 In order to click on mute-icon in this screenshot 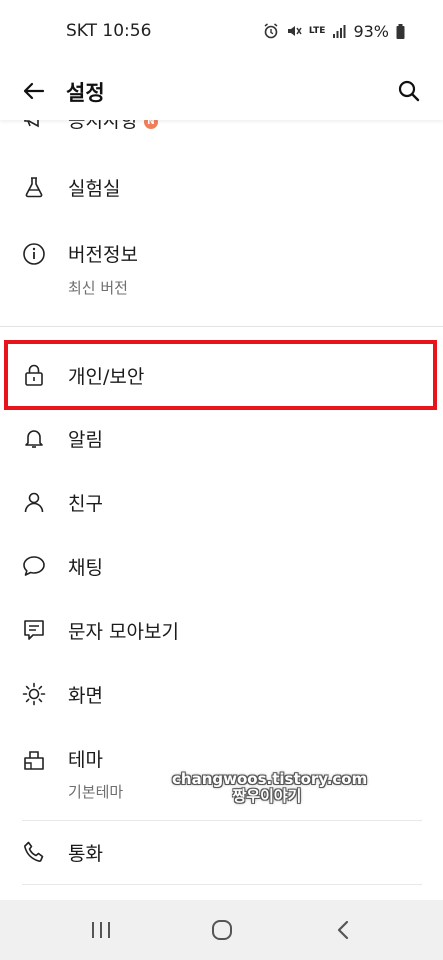, I will do `click(294, 31)`.